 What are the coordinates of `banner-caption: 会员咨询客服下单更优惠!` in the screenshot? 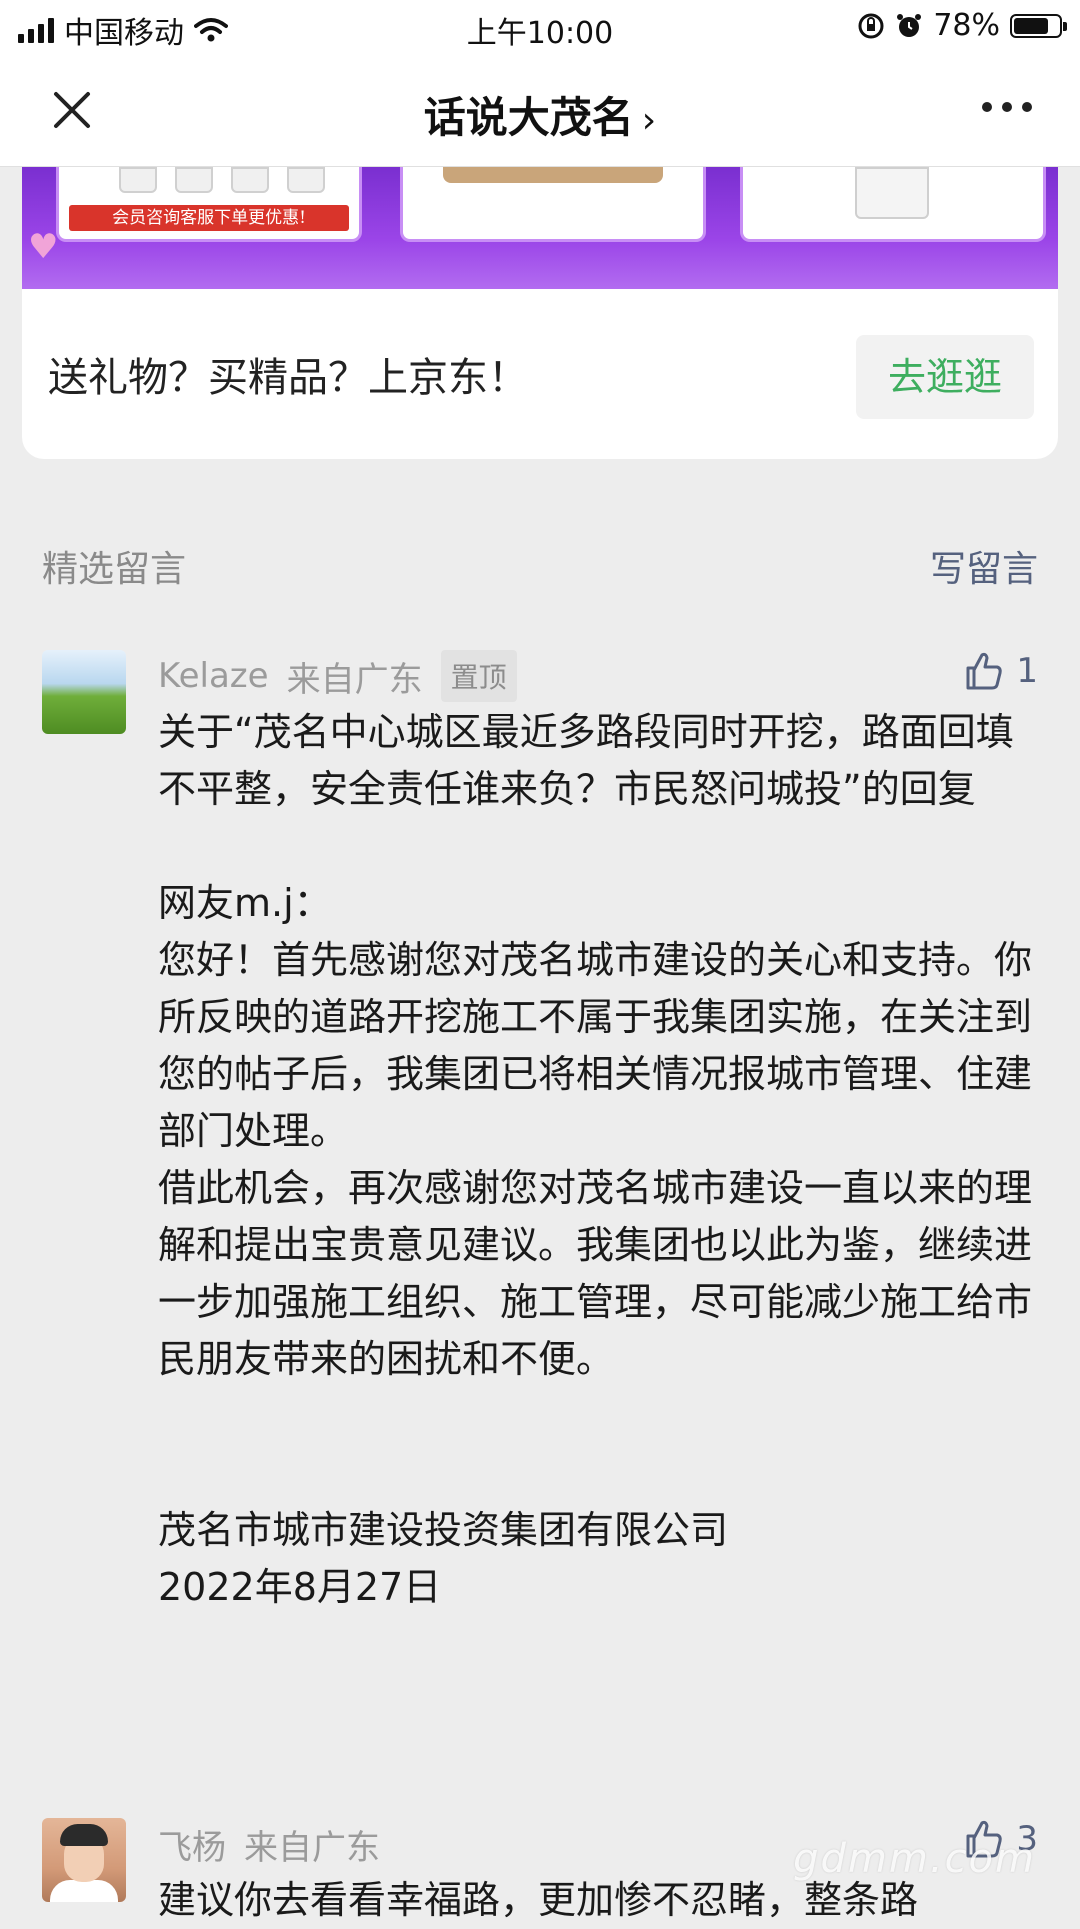 It's located at (209, 218).